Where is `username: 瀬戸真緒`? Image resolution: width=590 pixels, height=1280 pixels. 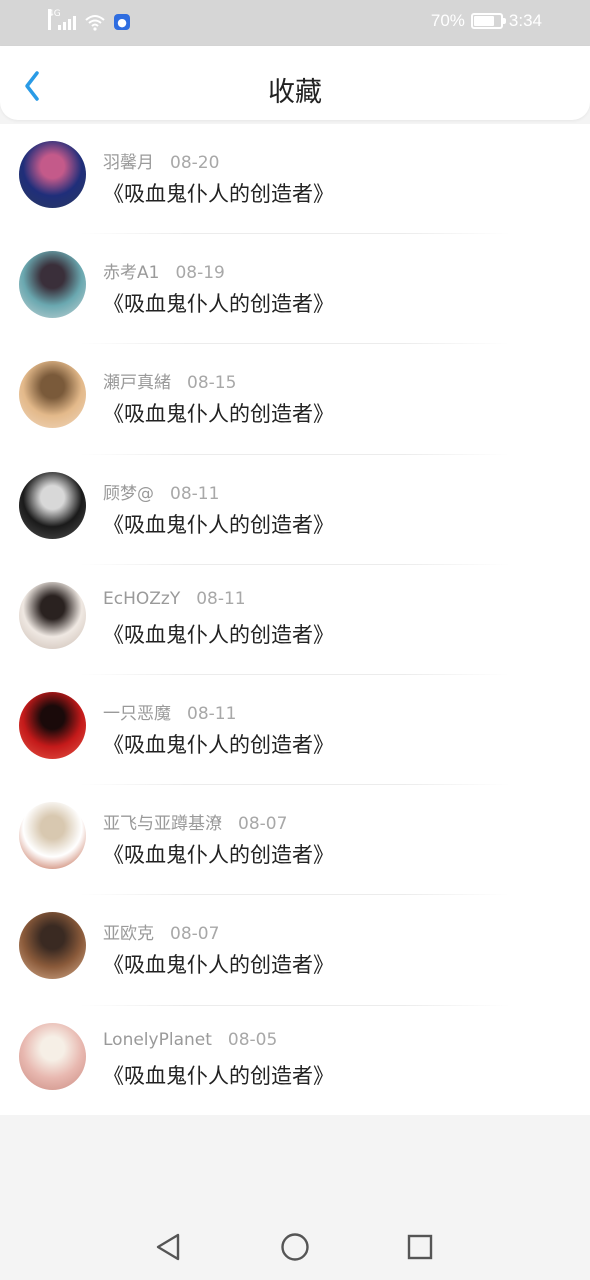 username: 瀬戸真緒 is located at coordinates (137, 383).